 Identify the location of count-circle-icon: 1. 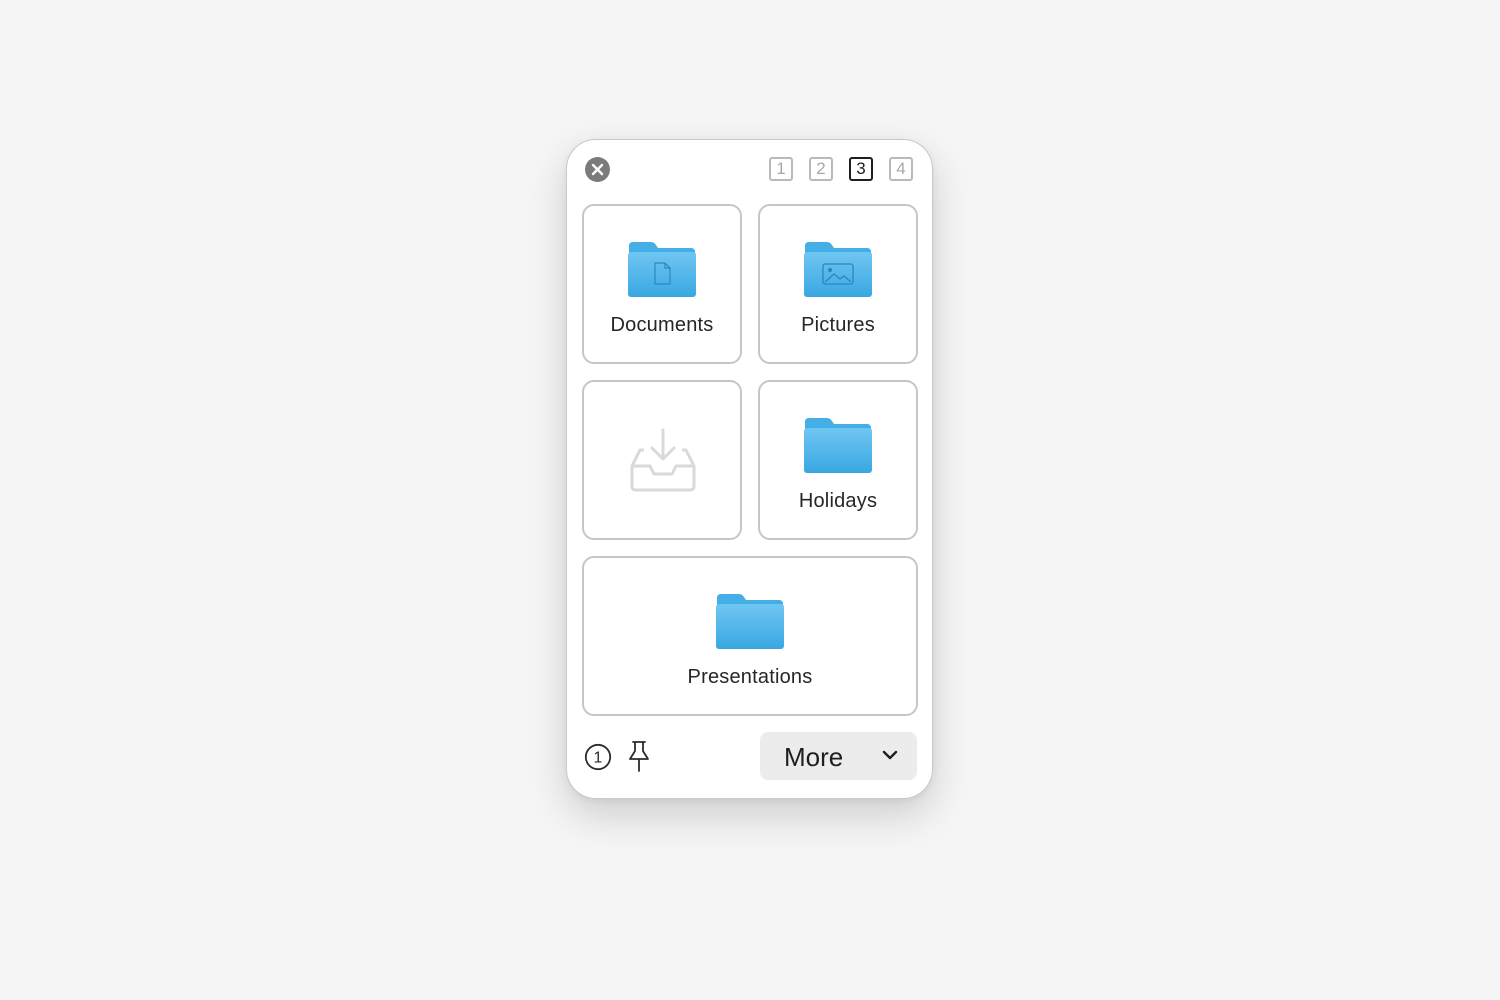
(598, 757).